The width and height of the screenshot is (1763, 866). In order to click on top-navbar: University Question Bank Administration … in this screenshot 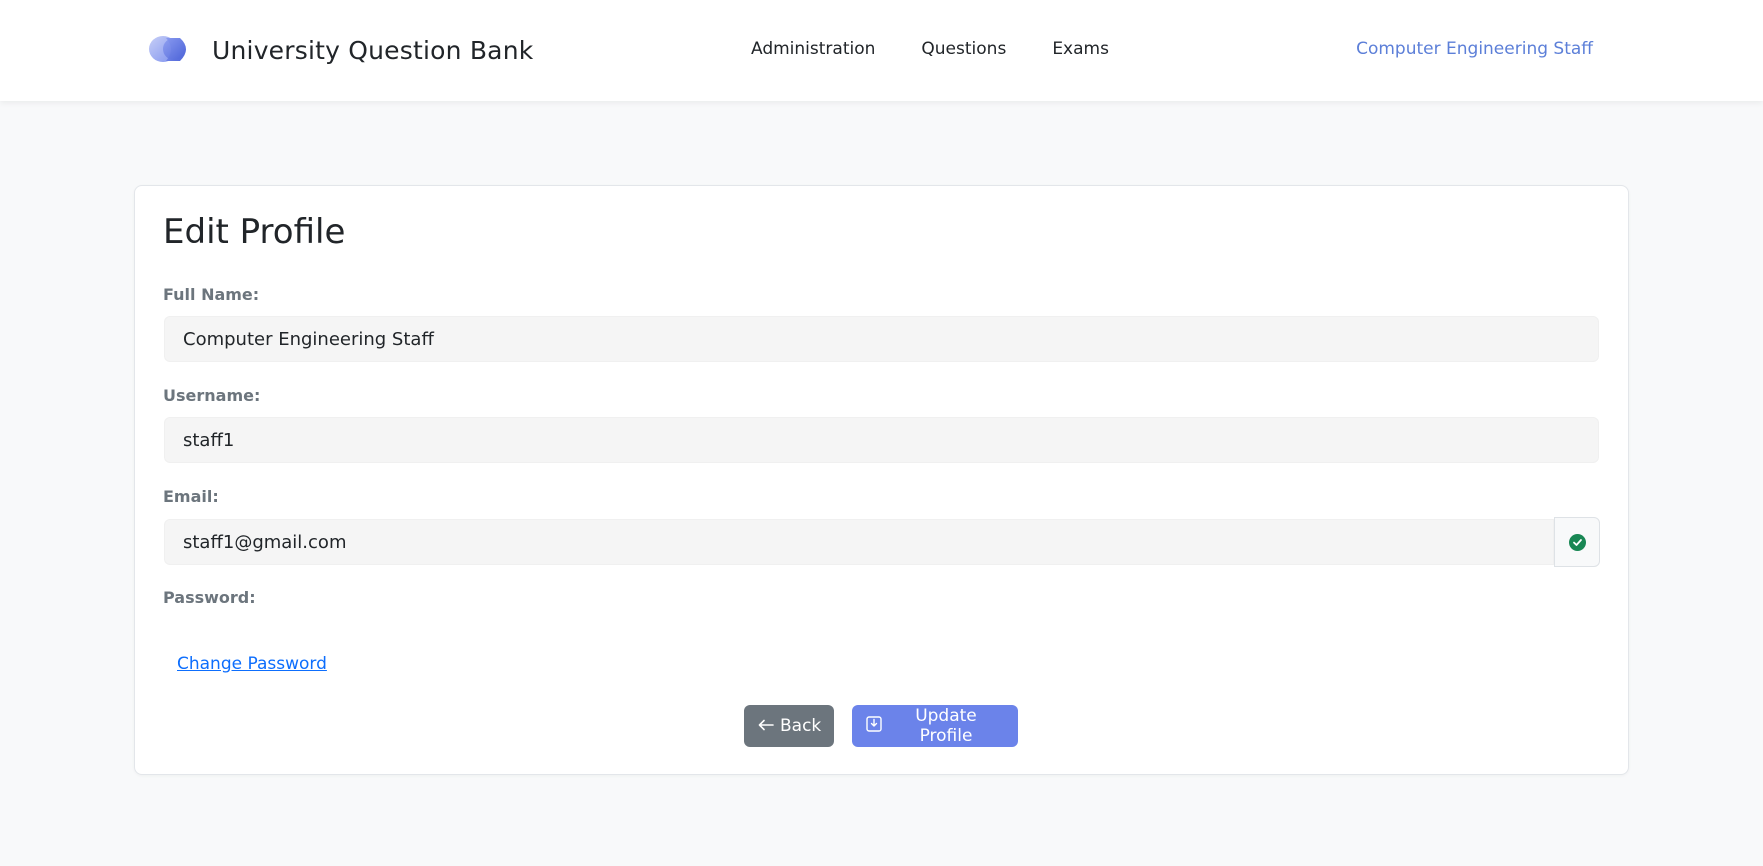, I will do `click(881, 50)`.